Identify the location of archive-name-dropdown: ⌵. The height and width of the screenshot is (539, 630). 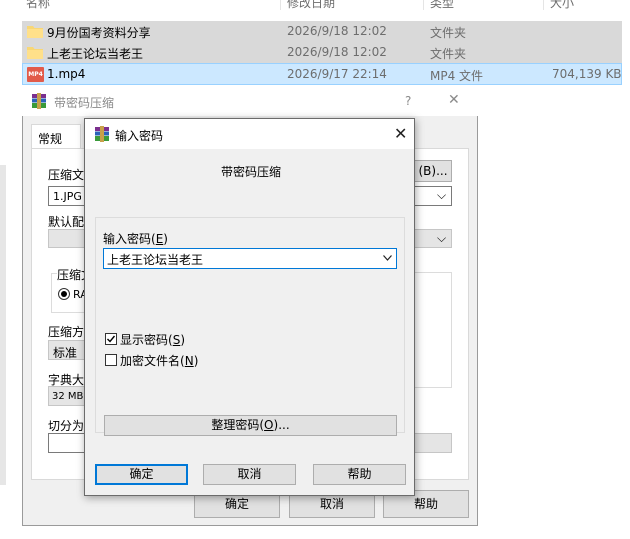
(433, 196).